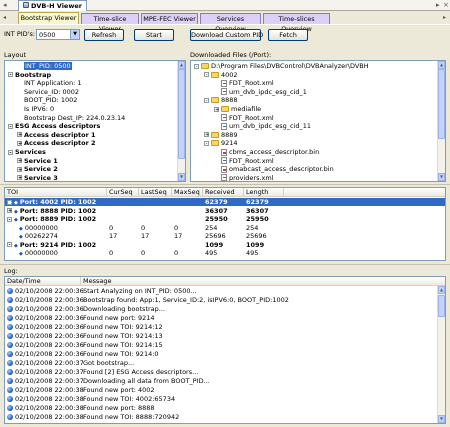 The height and width of the screenshot is (427, 450). What do you see at coordinates (56, 192) in the screenshot?
I see `col-toi: TOI` at bounding box center [56, 192].